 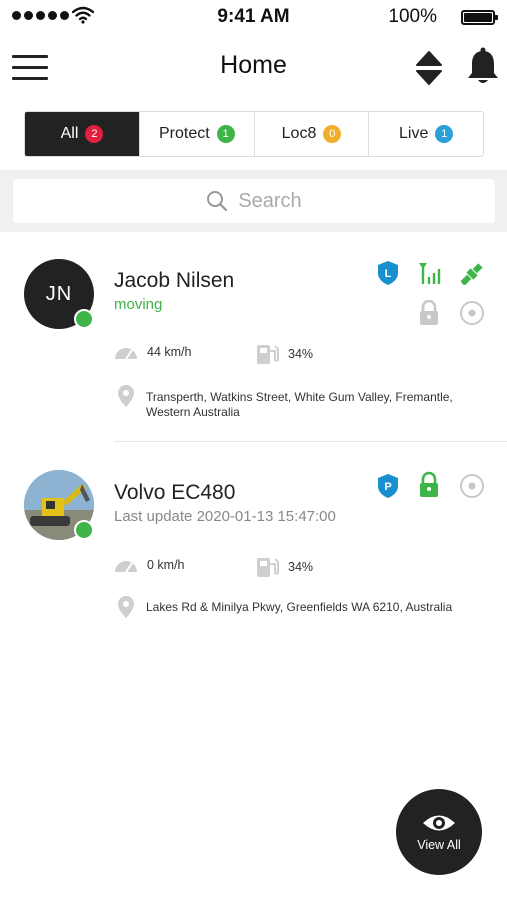 I want to click on tab-label: Live, so click(x=414, y=133).